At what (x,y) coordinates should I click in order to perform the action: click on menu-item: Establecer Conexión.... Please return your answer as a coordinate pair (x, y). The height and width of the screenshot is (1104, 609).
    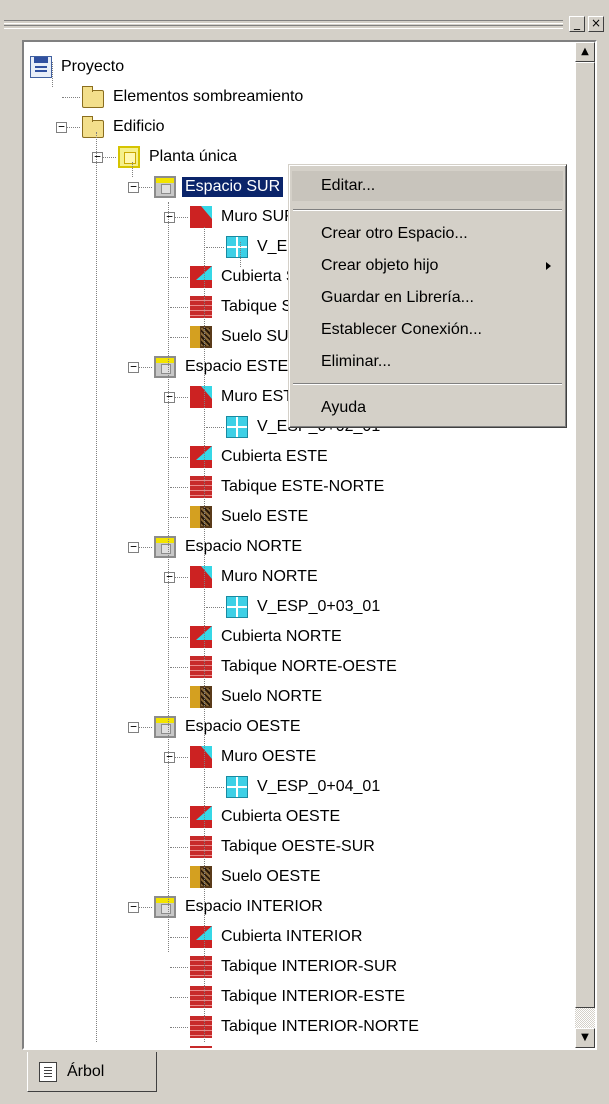
    Looking at the image, I should click on (427, 330).